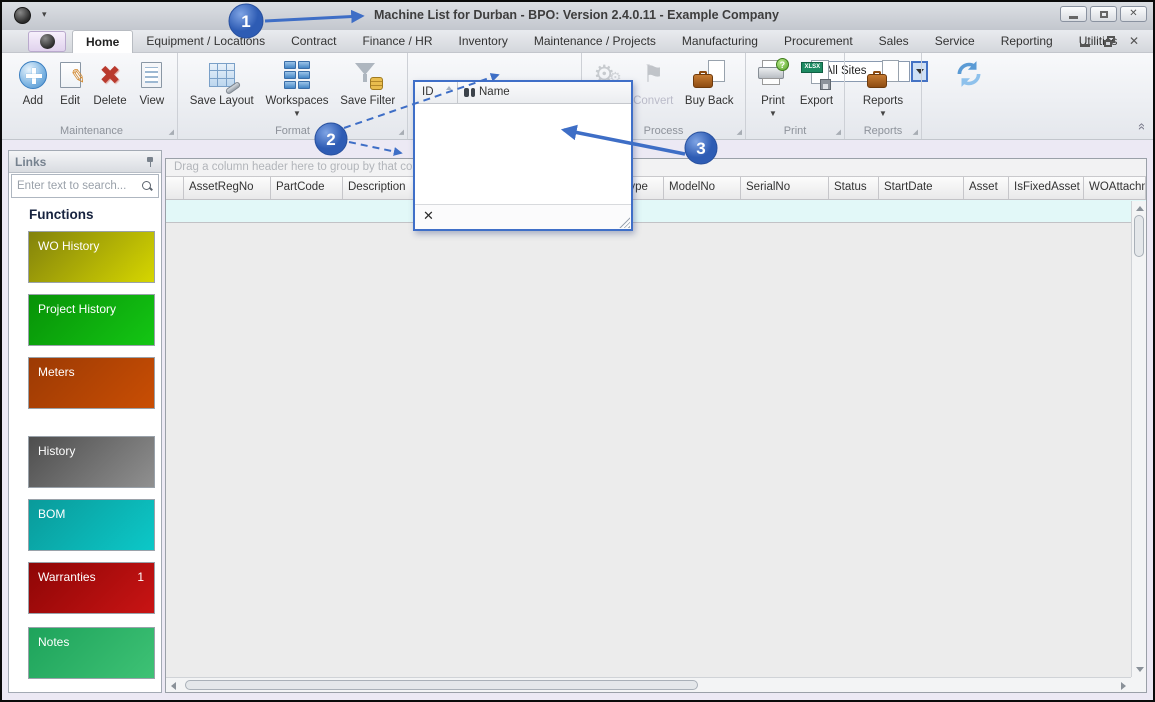 The height and width of the screenshot is (702, 1155). What do you see at coordinates (955, 41) in the screenshot?
I see `tab-service: Service` at bounding box center [955, 41].